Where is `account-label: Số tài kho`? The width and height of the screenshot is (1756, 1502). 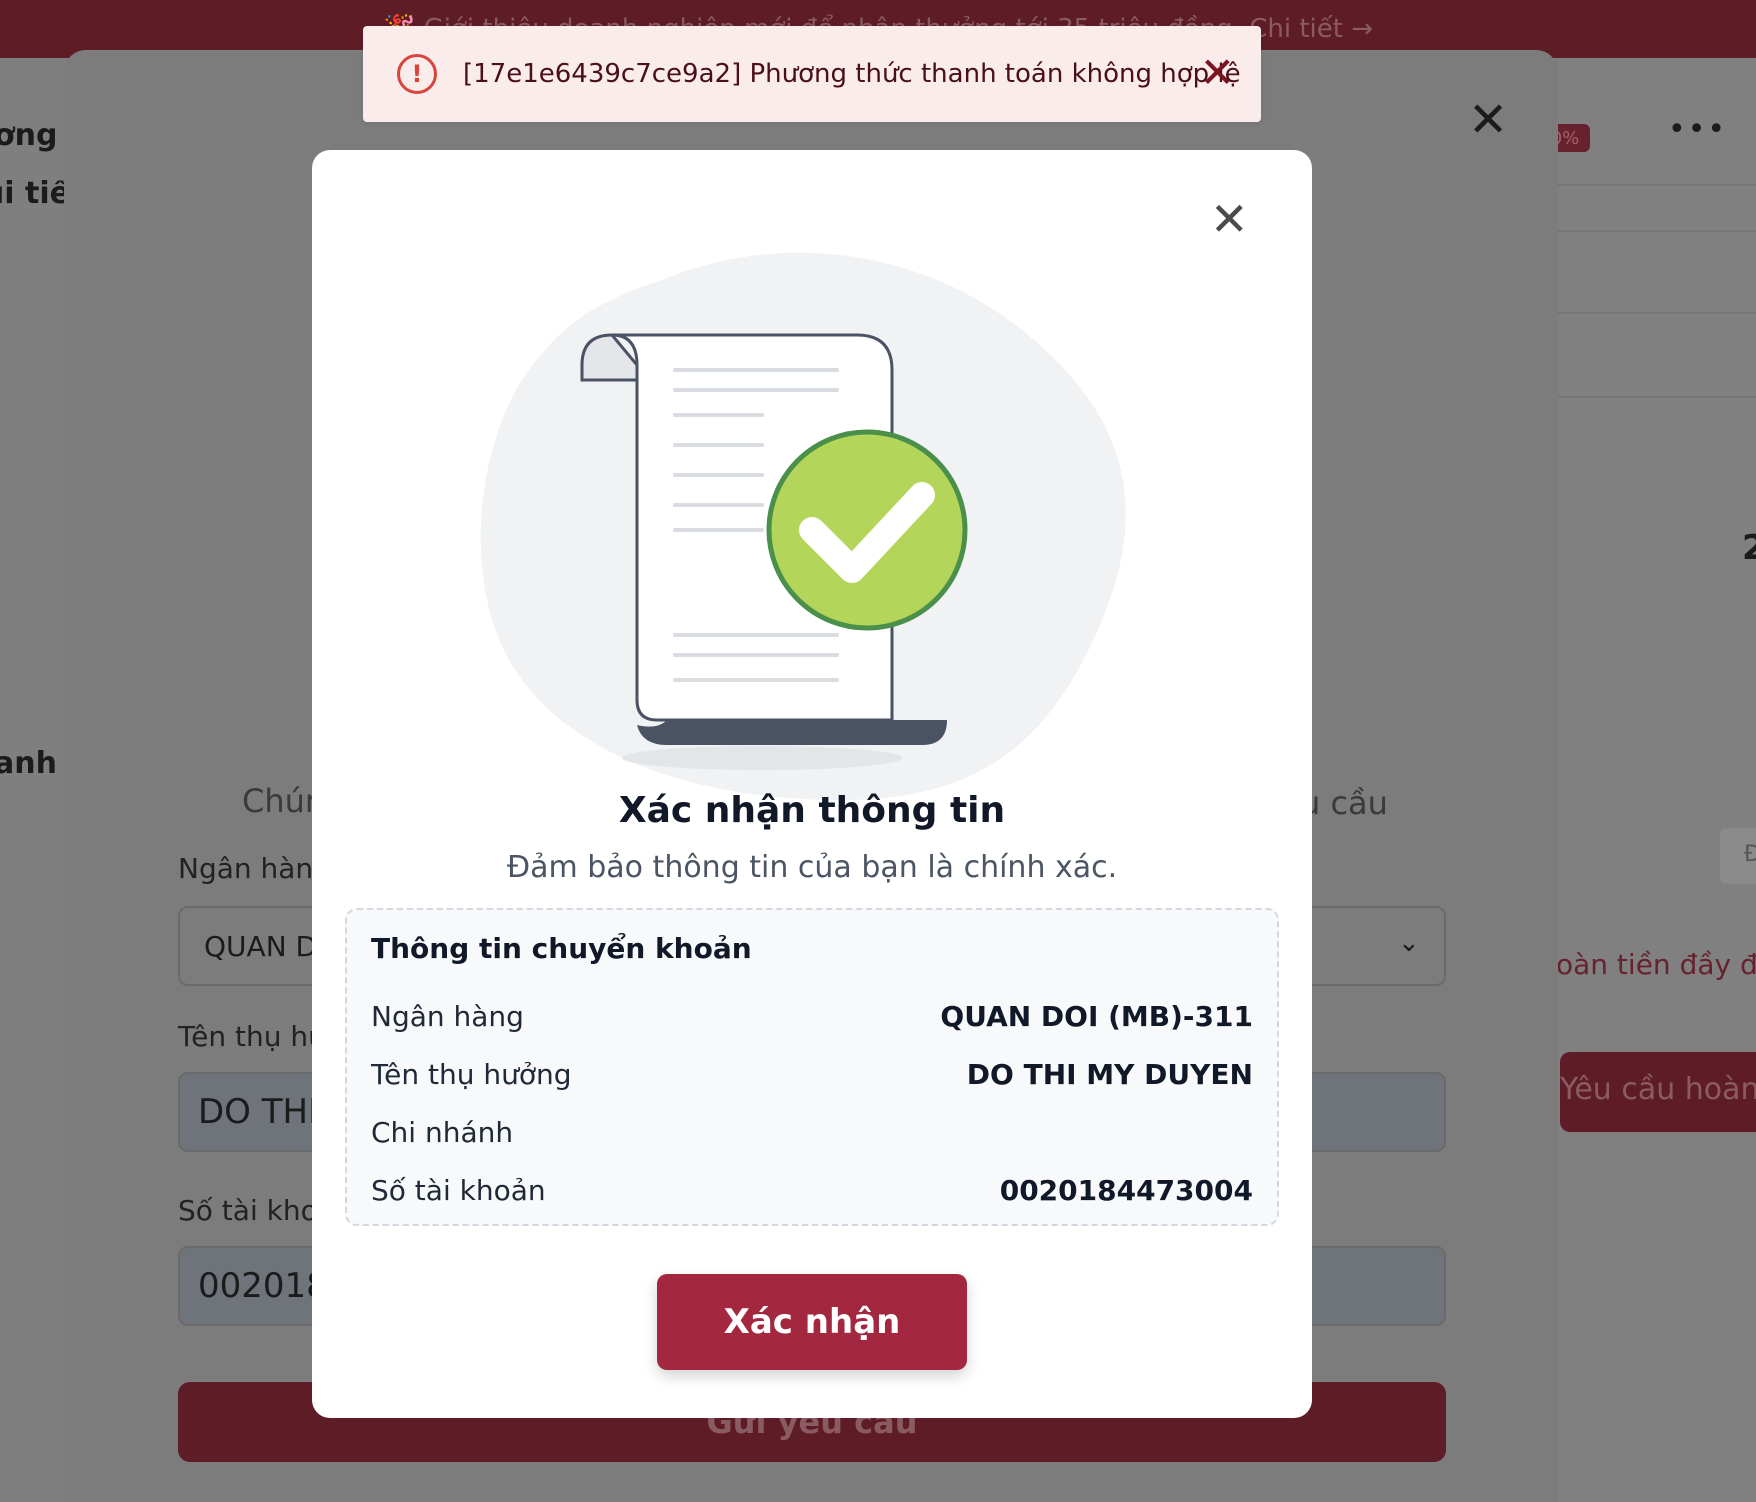 account-label: Số tài kho is located at coordinates (248, 1210).